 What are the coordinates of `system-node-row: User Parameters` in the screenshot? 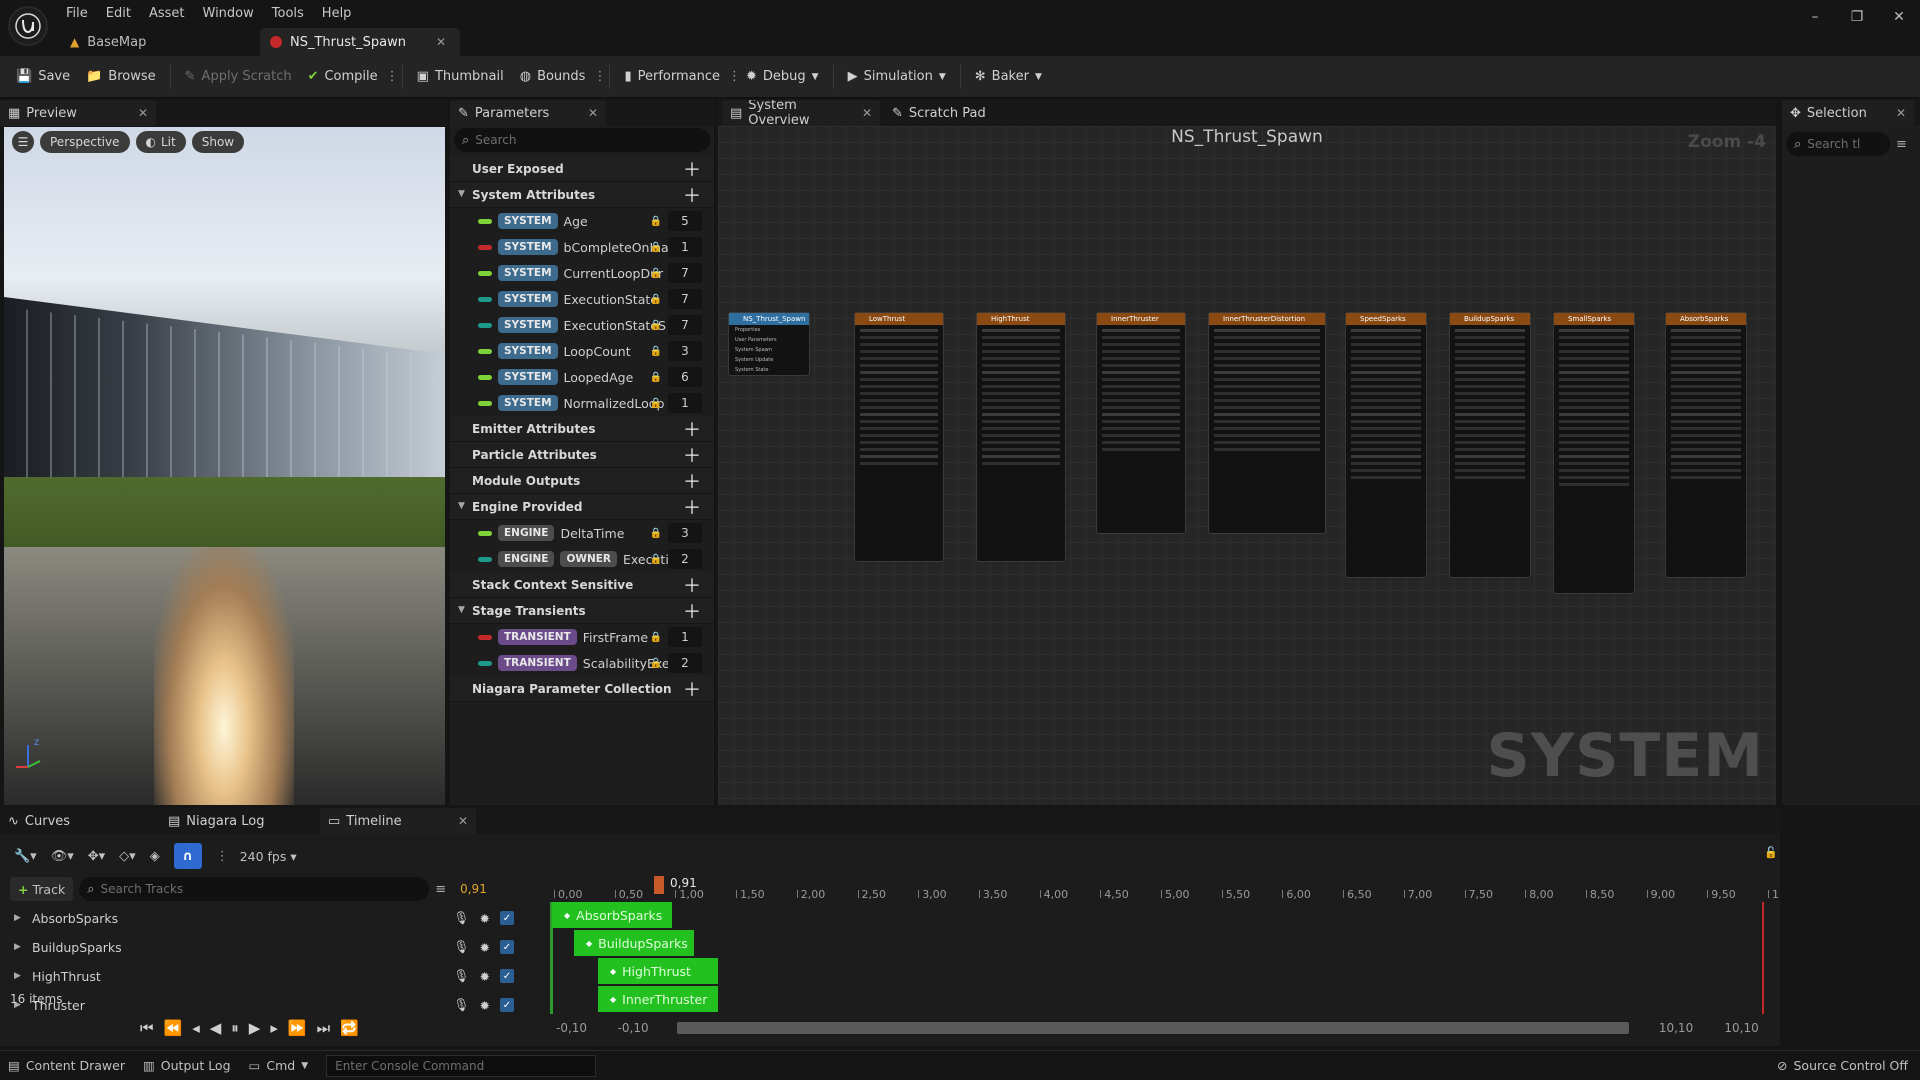 It's located at (769, 340).